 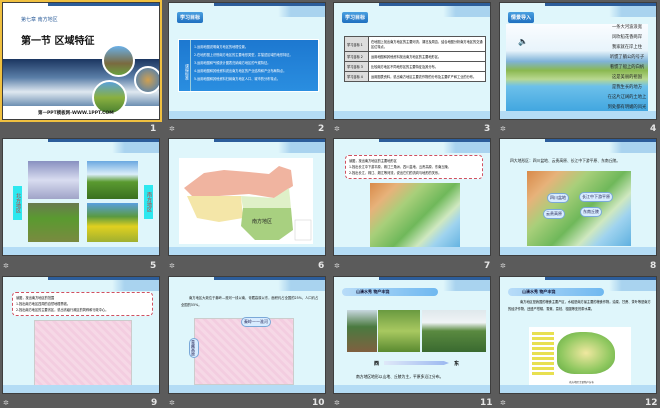 I want to click on poem-line: 我家就在岸上住, so click(x=627, y=47).